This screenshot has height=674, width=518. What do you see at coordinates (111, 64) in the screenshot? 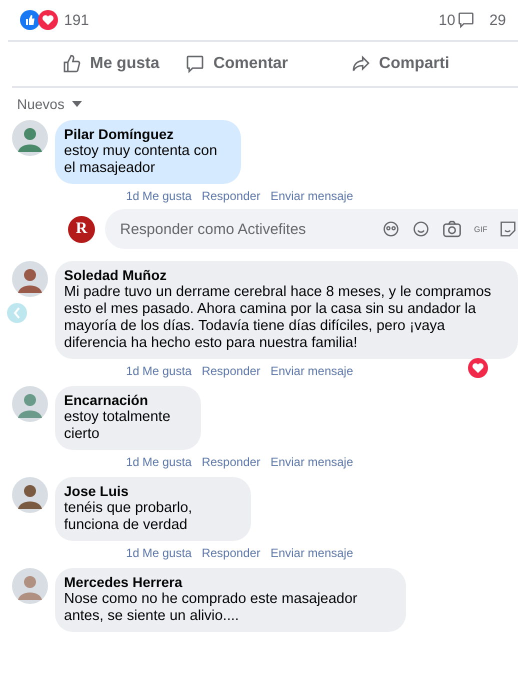
I see `like-button: Me gusta` at bounding box center [111, 64].